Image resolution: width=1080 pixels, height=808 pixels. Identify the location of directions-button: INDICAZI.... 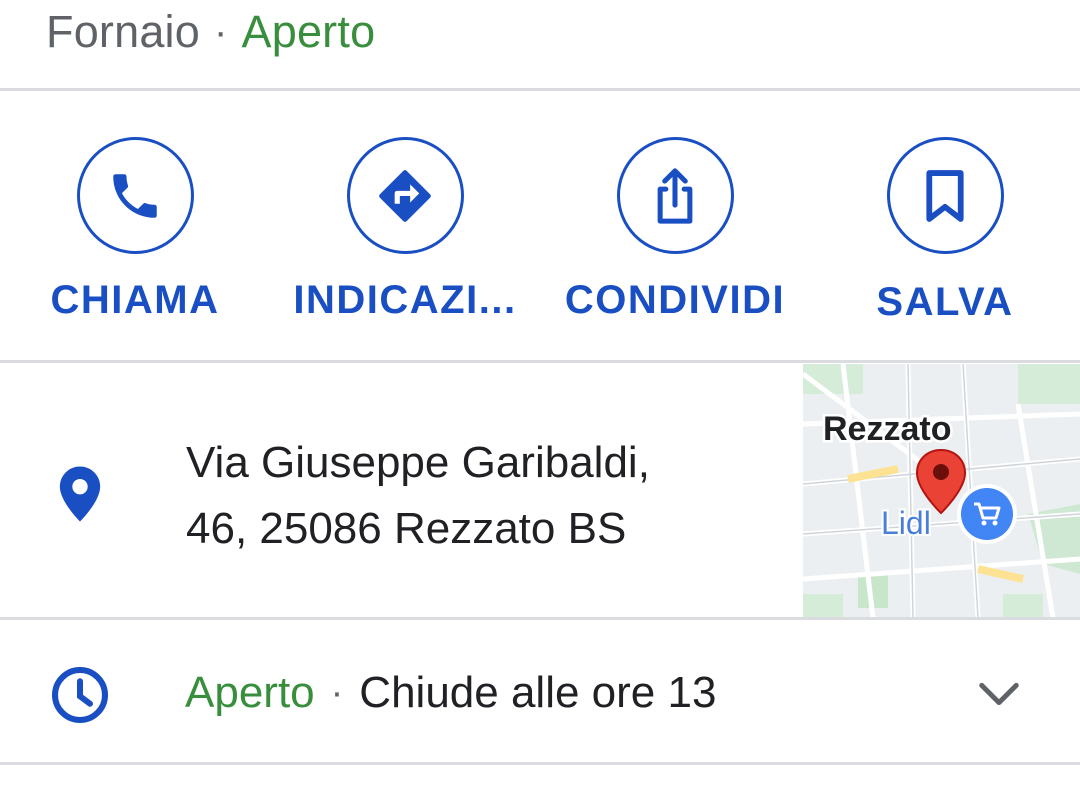
(405, 230).